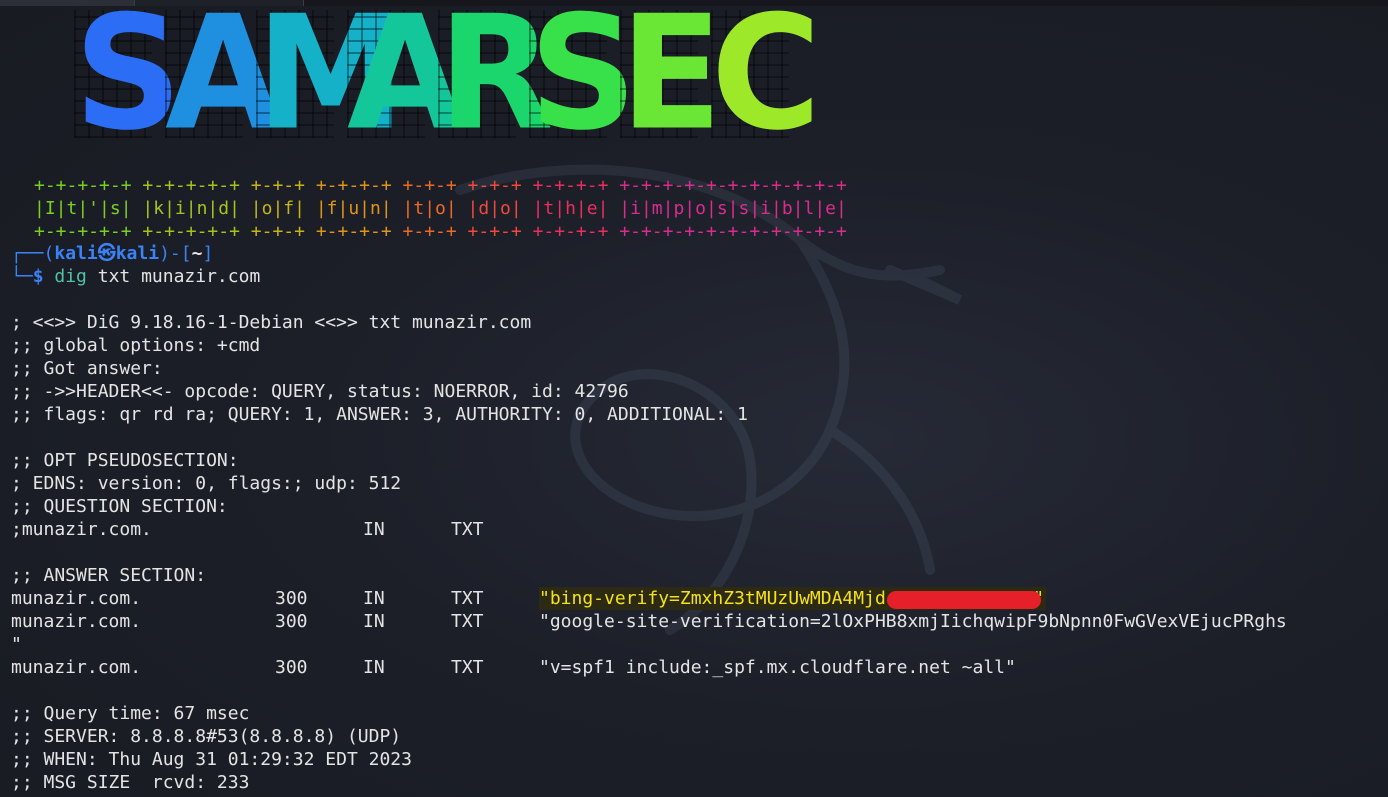 This screenshot has height=797, width=1388. I want to click on prompt-line-top: ┌──(kali㉿kali)-[~], so click(112, 253).